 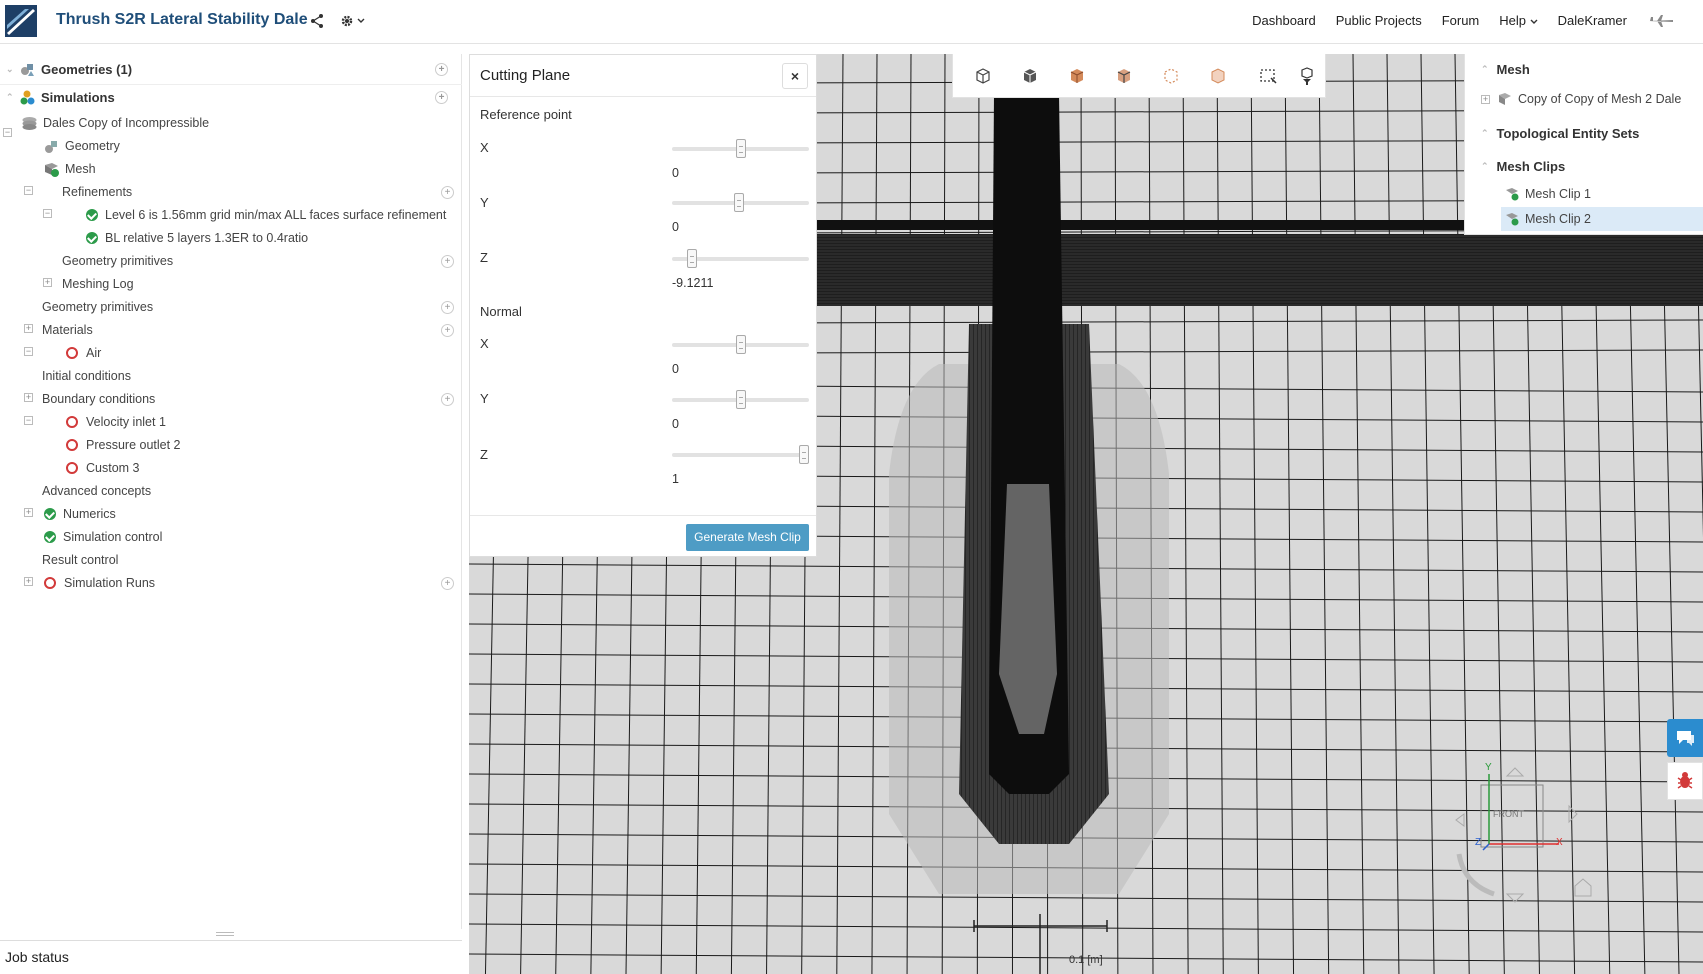 What do you see at coordinates (249, 307) in the screenshot?
I see `tree-geometry-primitives: Geometry primitives +` at bounding box center [249, 307].